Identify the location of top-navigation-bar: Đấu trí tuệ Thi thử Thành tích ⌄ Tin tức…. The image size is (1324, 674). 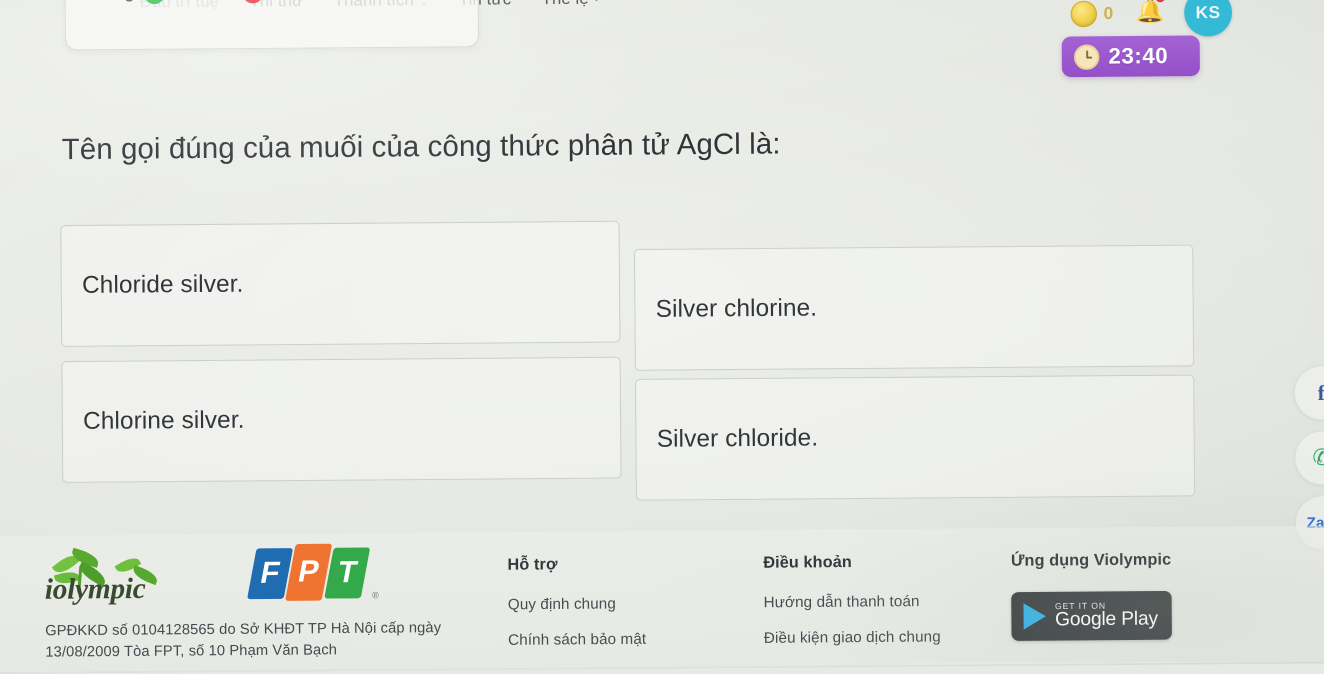
(662, 39).